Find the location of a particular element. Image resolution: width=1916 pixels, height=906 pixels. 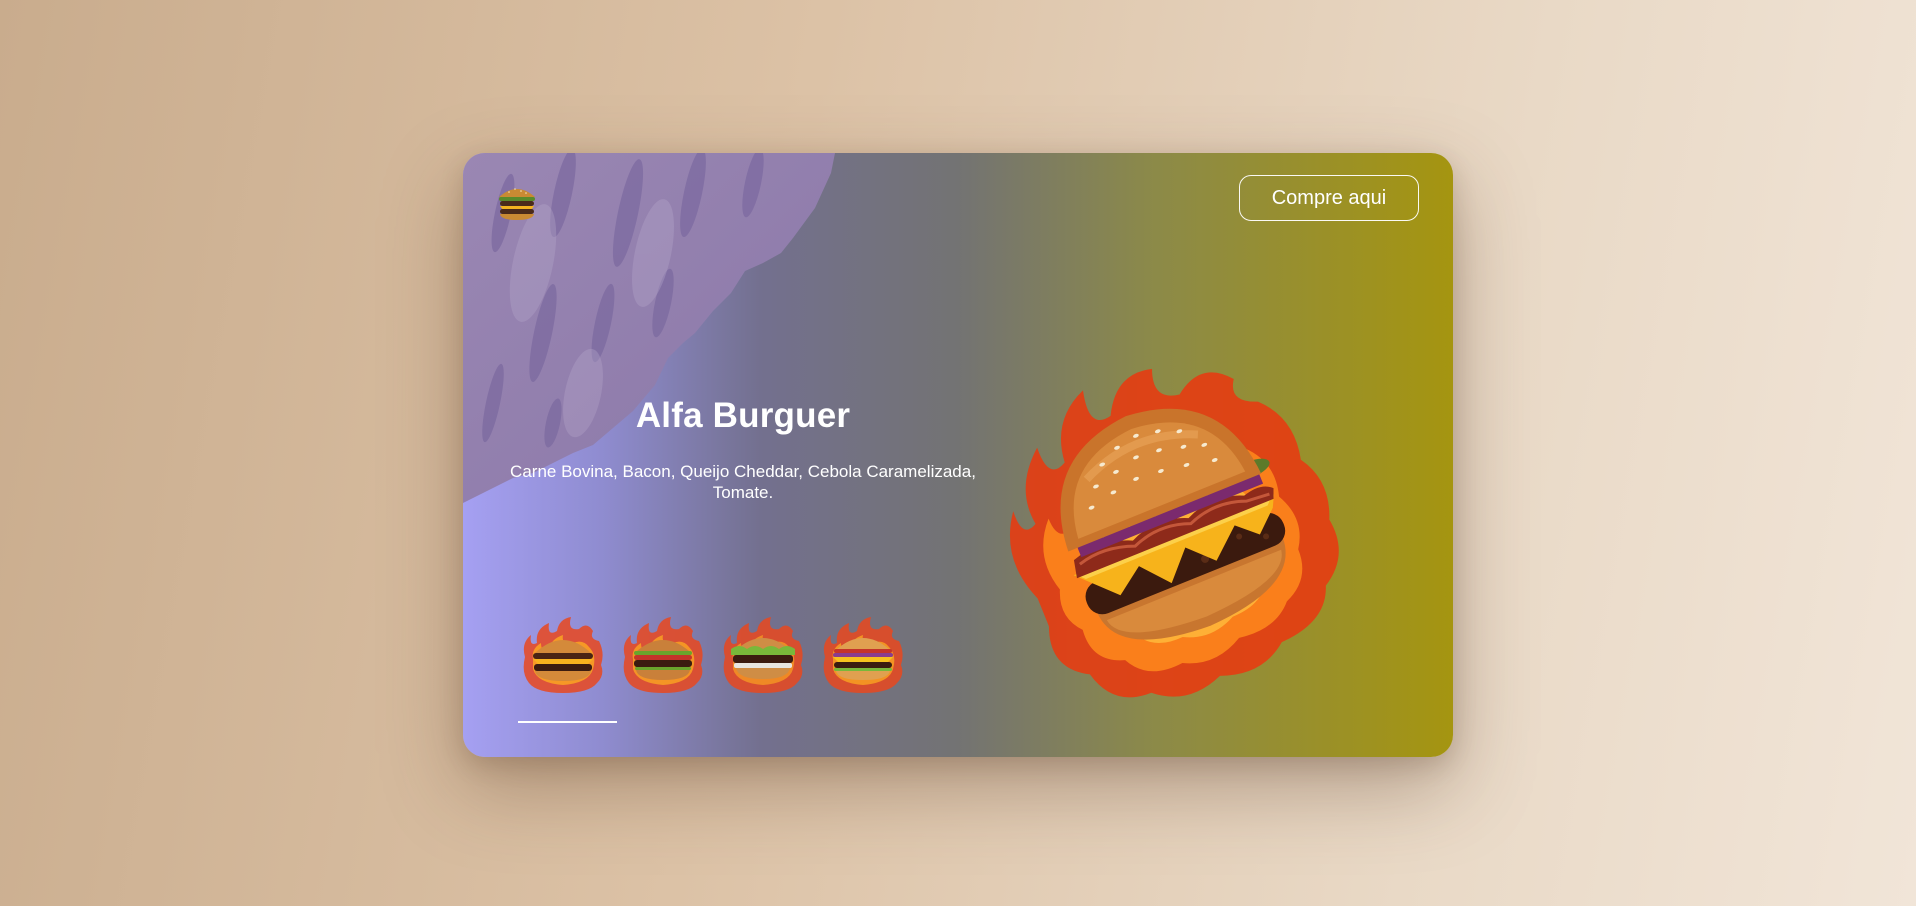

active-thumbnail-indicator is located at coordinates (567, 722).